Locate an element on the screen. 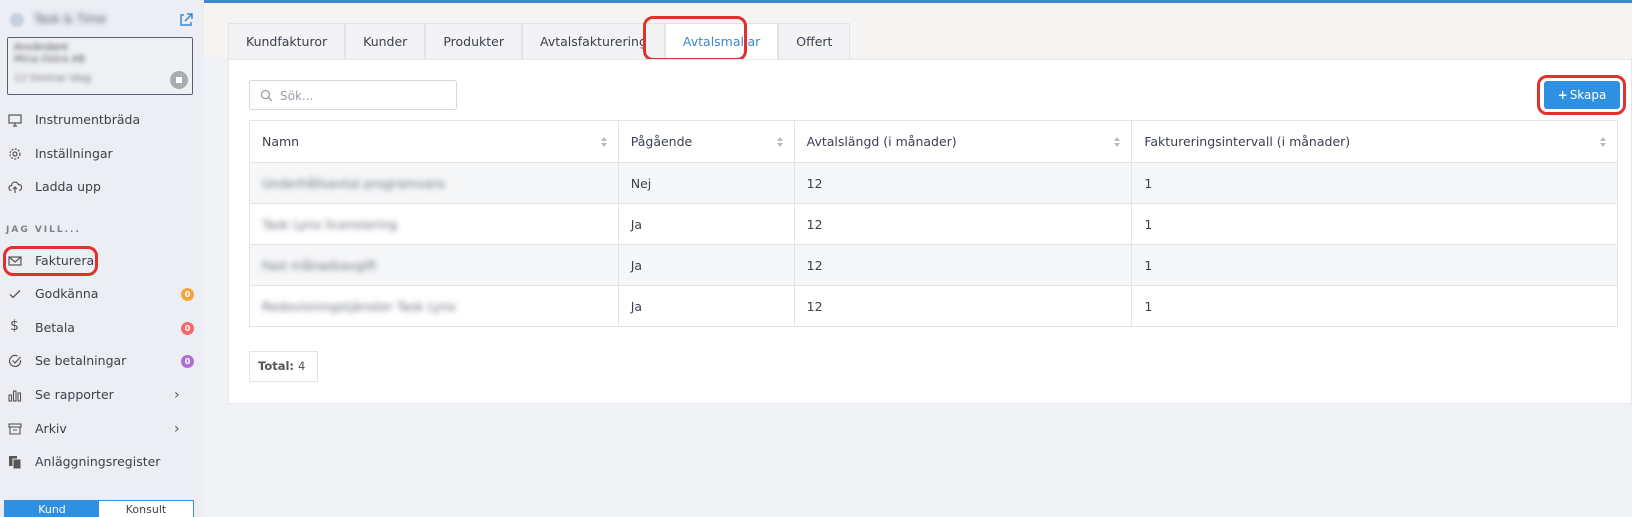  check-icon is located at coordinates (15, 294).